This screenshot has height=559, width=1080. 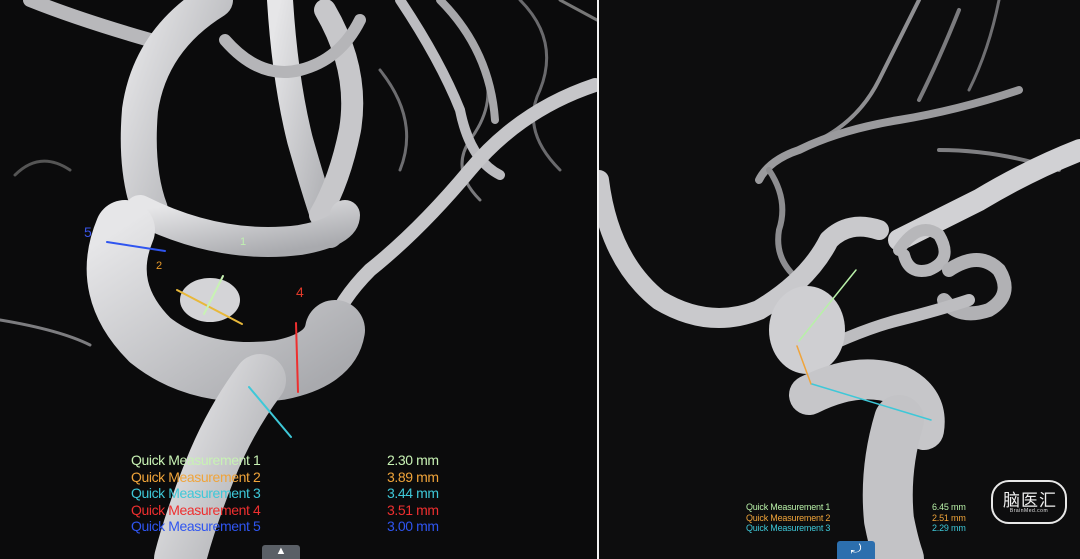 I want to click on marker-label-2: 2, so click(x=159, y=266).